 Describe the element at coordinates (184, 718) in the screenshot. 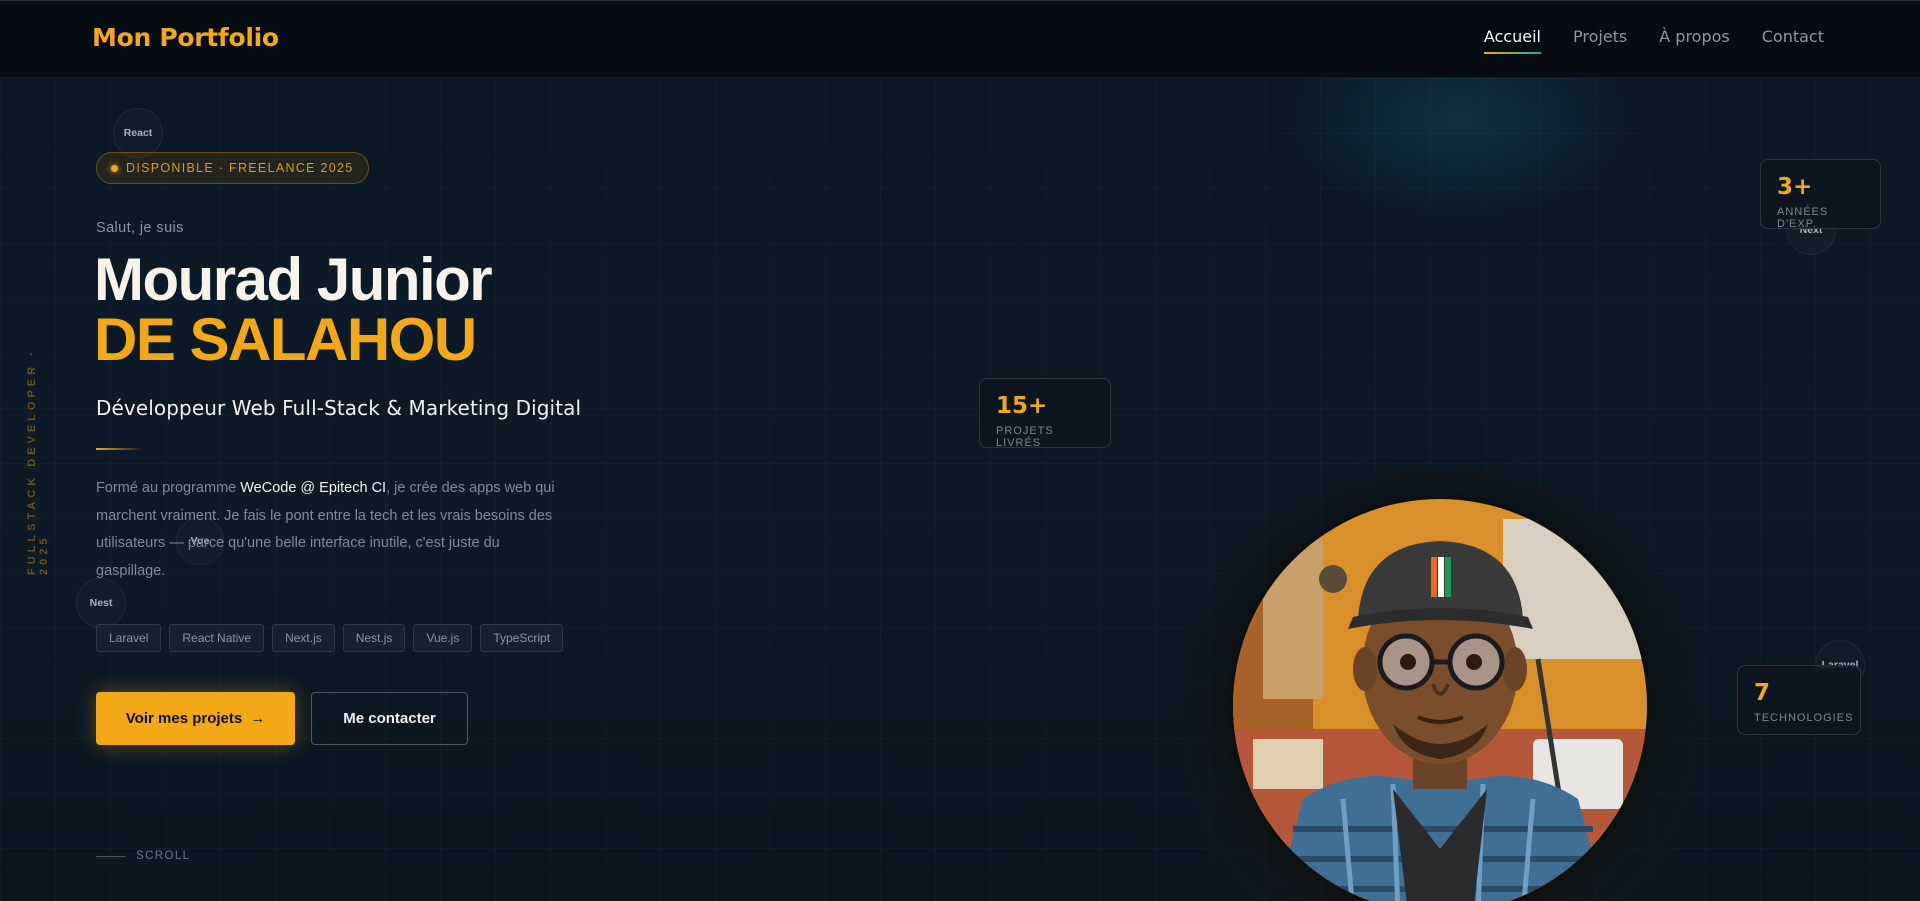

I see `view-projects-label: Voir mes projets` at that location.